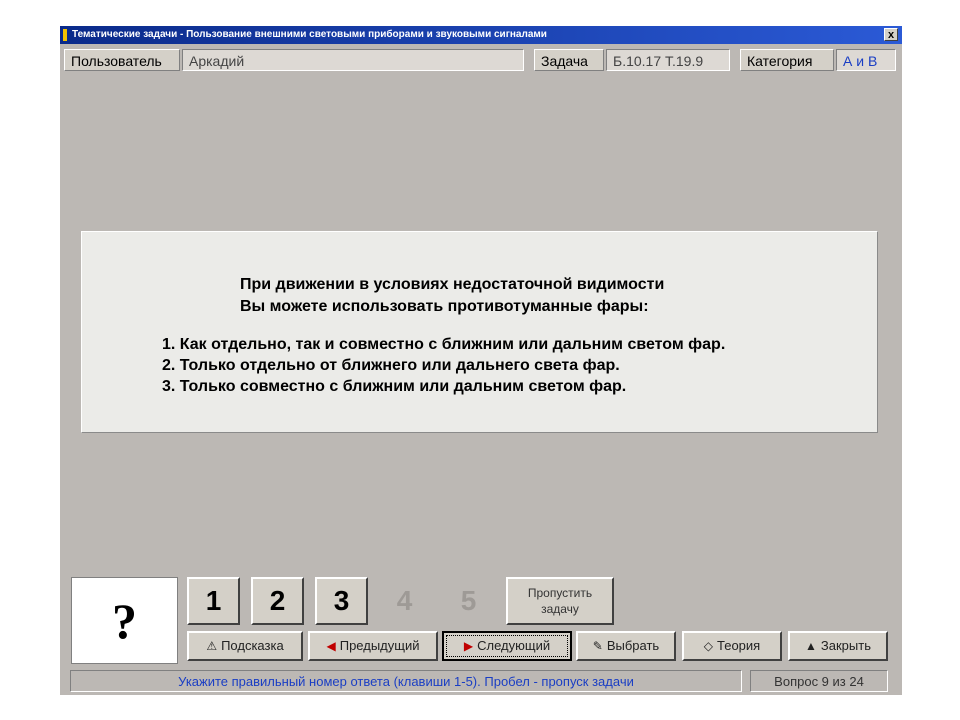 Image resolution: width=960 pixels, height=720 pixels. I want to click on next-button: ▶ Следующий, so click(507, 646).